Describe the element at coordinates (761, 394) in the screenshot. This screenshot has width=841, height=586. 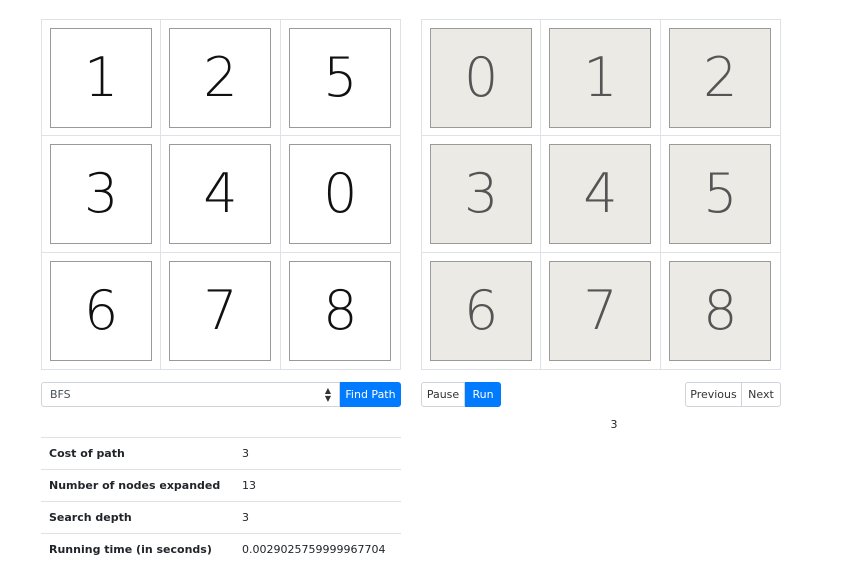
I see `next-button: Next` at that location.